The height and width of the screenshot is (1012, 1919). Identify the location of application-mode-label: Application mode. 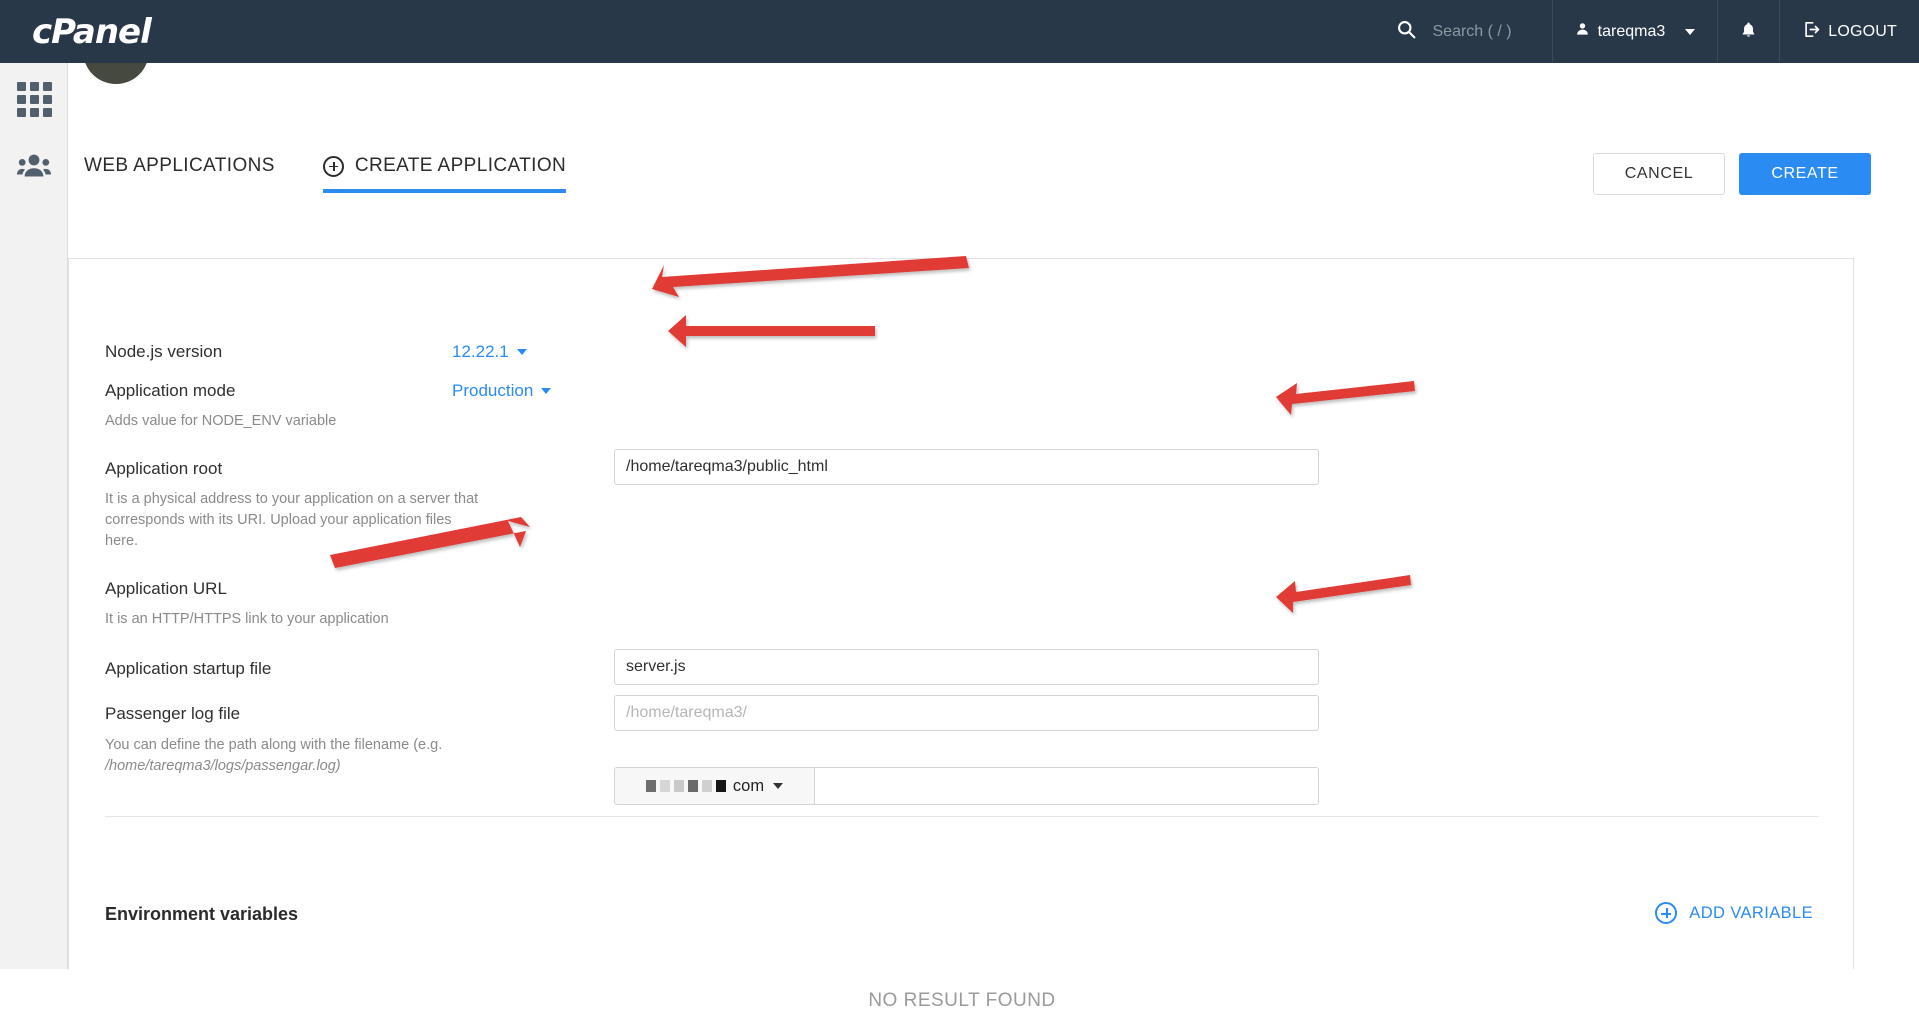
(170, 391).